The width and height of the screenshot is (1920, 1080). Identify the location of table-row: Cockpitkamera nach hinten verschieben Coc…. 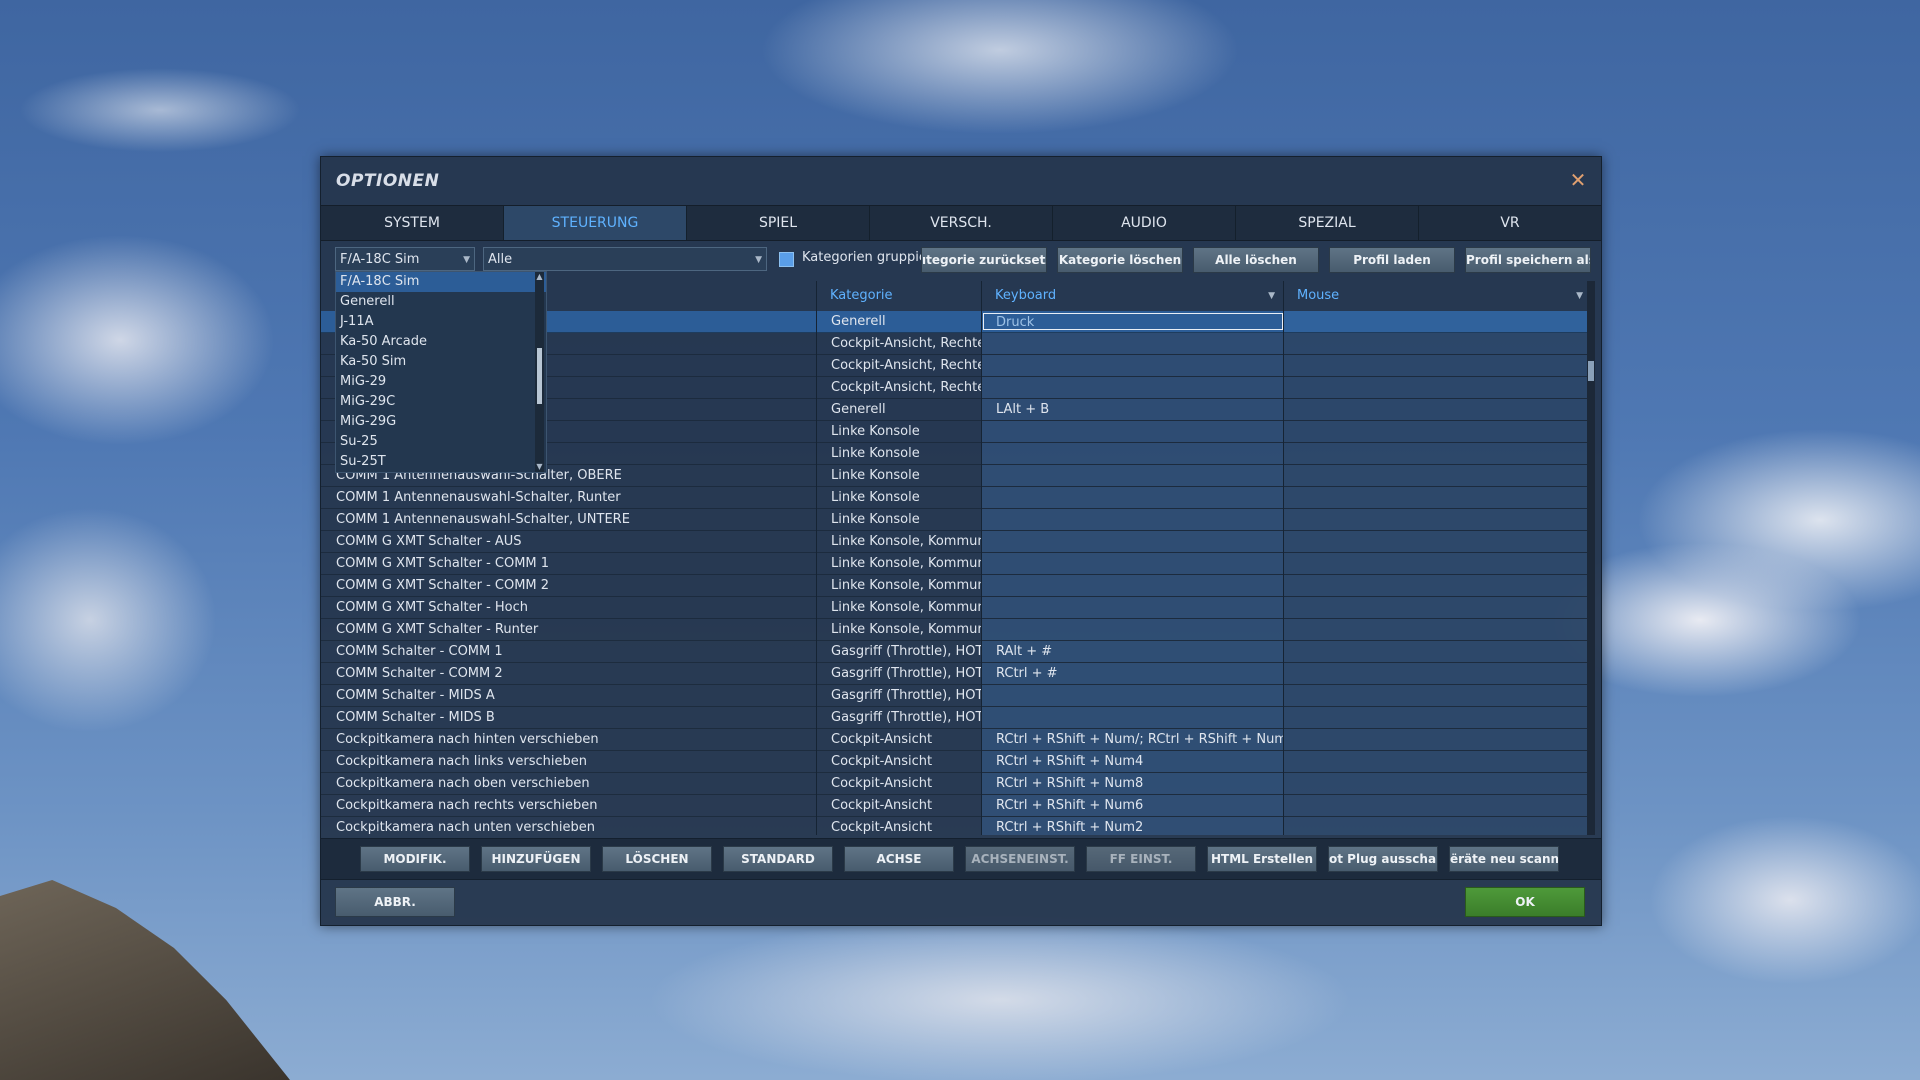
(956, 740).